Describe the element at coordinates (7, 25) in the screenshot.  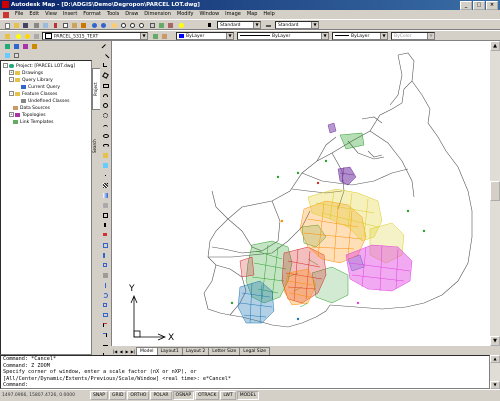
I see `new-icon` at that location.